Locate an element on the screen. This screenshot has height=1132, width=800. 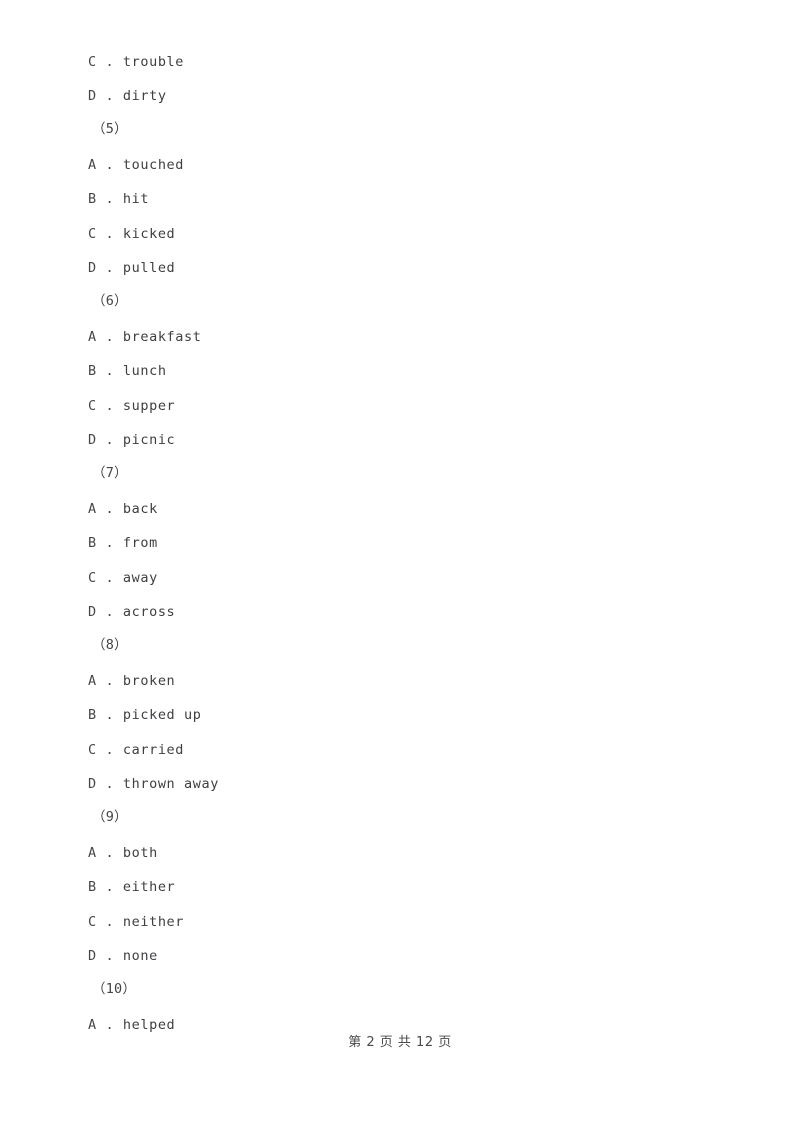
option-text: lunch is located at coordinates (144, 371).